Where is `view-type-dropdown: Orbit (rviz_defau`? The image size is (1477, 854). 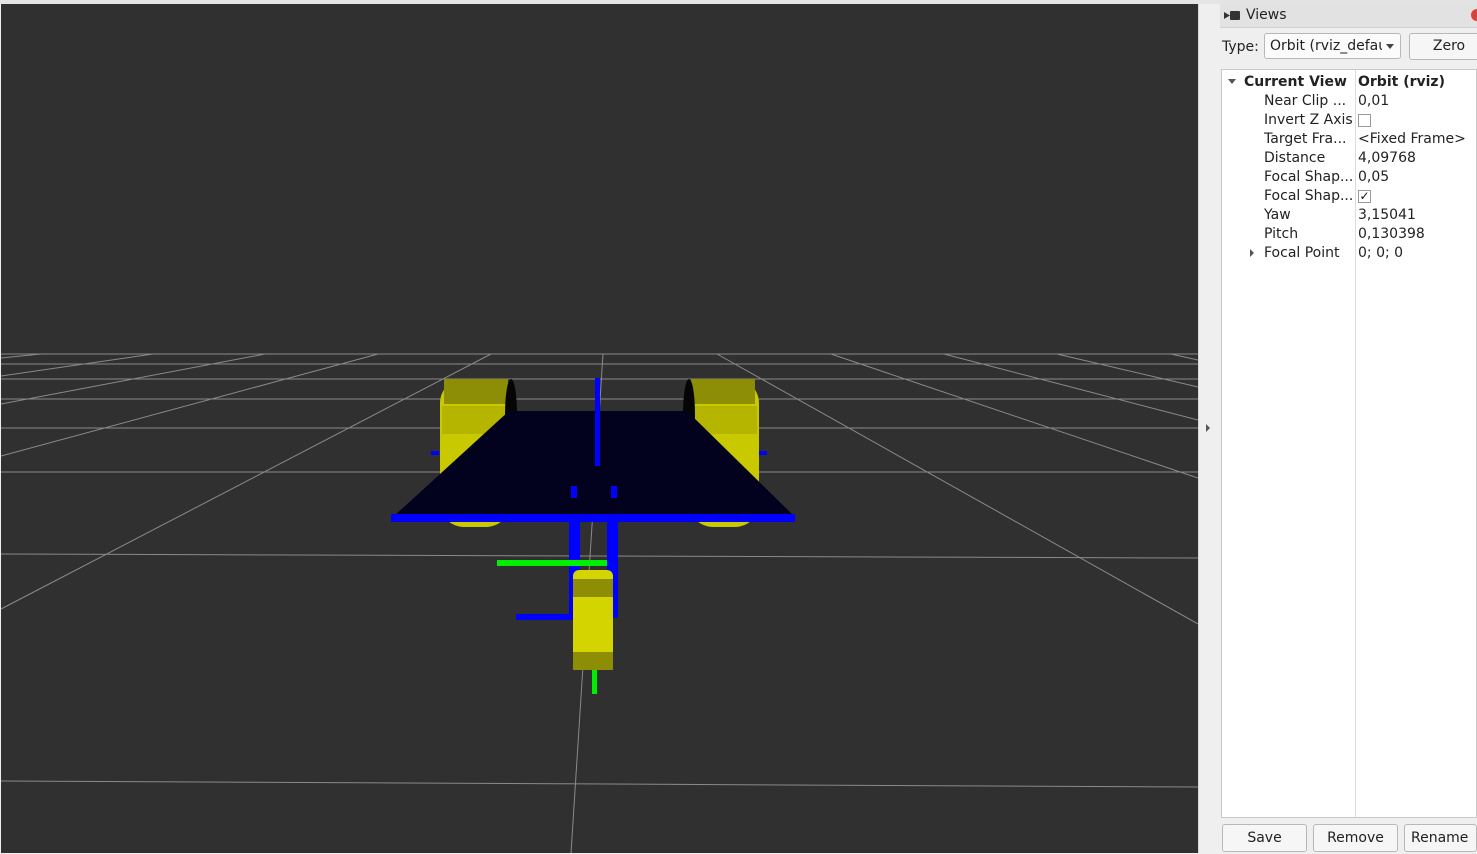 view-type-dropdown: Orbit (rviz_defau is located at coordinates (1332, 46).